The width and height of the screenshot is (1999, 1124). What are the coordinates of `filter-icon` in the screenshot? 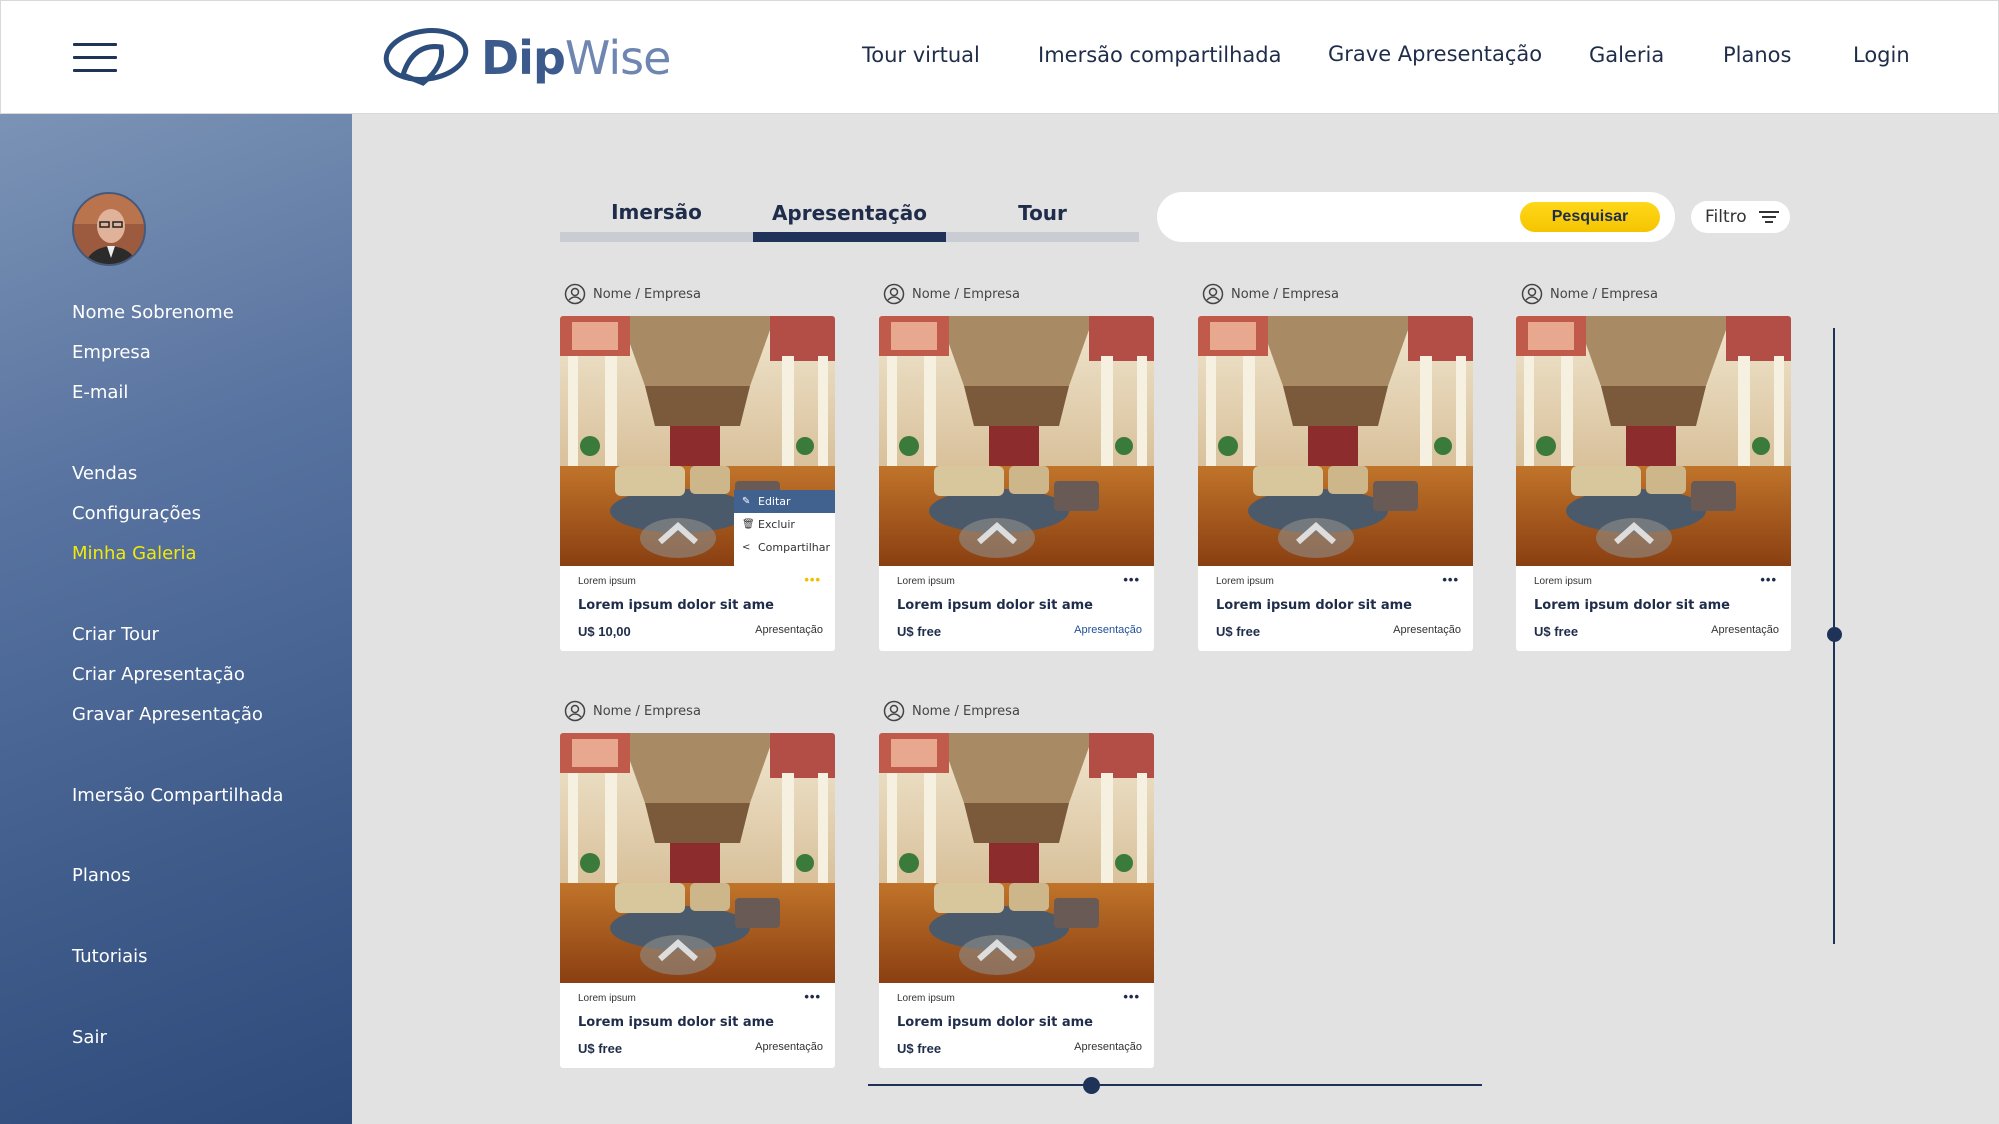 It's located at (1768, 217).